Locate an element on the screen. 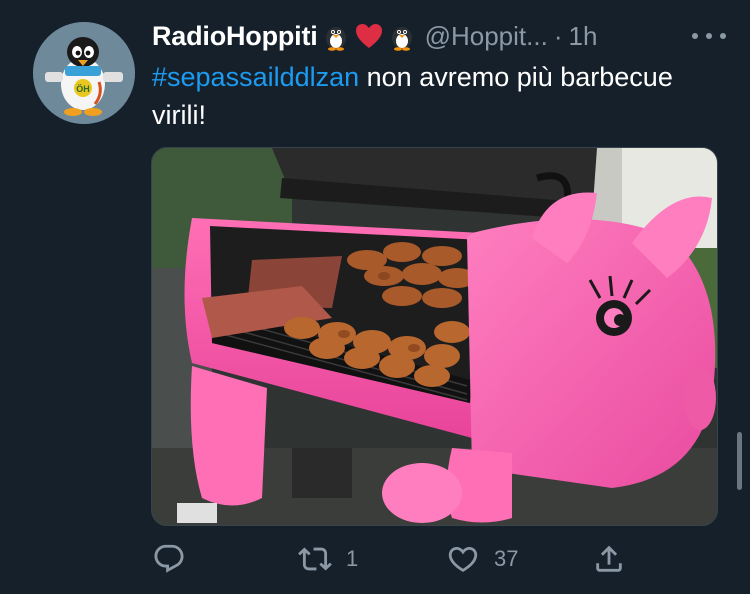 This screenshot has width=750, height=594. timestamp: 1h is located at coordinates (582, 36).